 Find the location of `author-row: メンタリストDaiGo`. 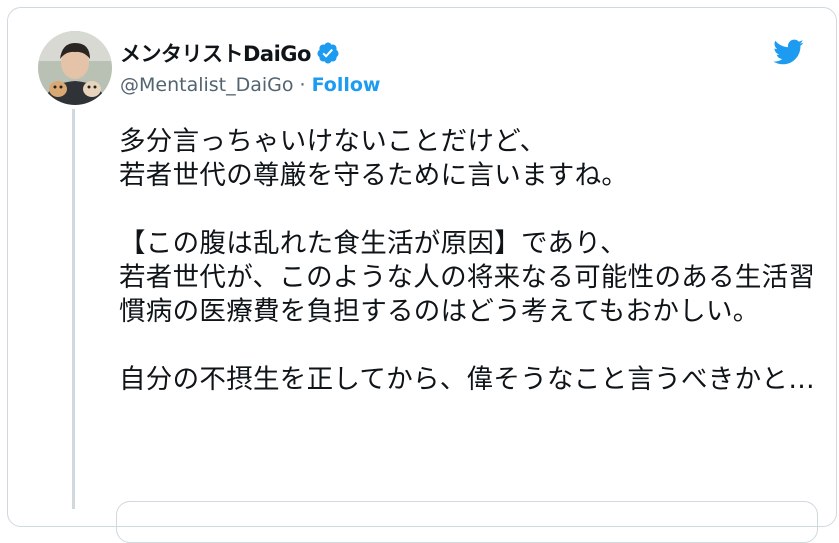

author-row: メンタリストDaiGo is located at coordinates (230, 53).